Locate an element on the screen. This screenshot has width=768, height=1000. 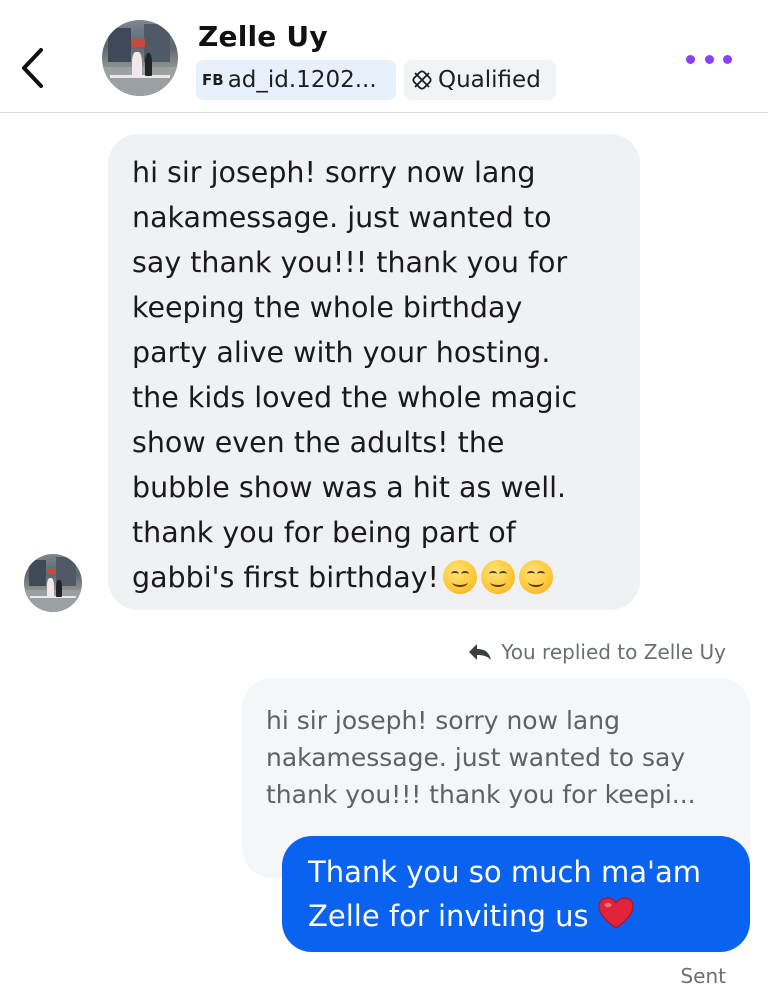
fb-label: FB is located at coordinates (213, 80).